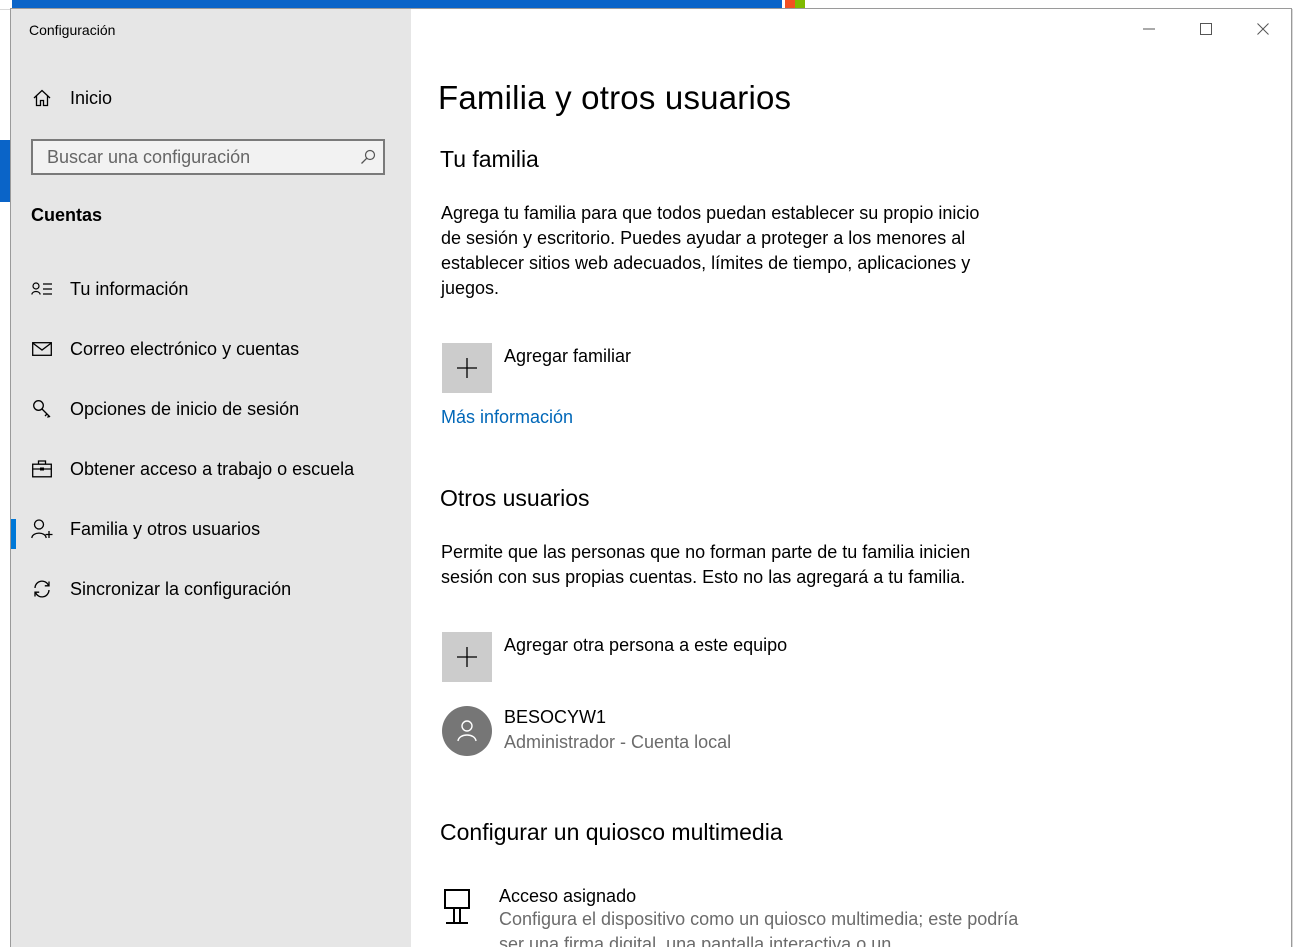 The height and width of the screenshot is (947, 1306). What do you see at coordinates (568, 896) in the screenshot?
I see `assigned-access-title: Acceso asignado` at bounding box center [568, 896].